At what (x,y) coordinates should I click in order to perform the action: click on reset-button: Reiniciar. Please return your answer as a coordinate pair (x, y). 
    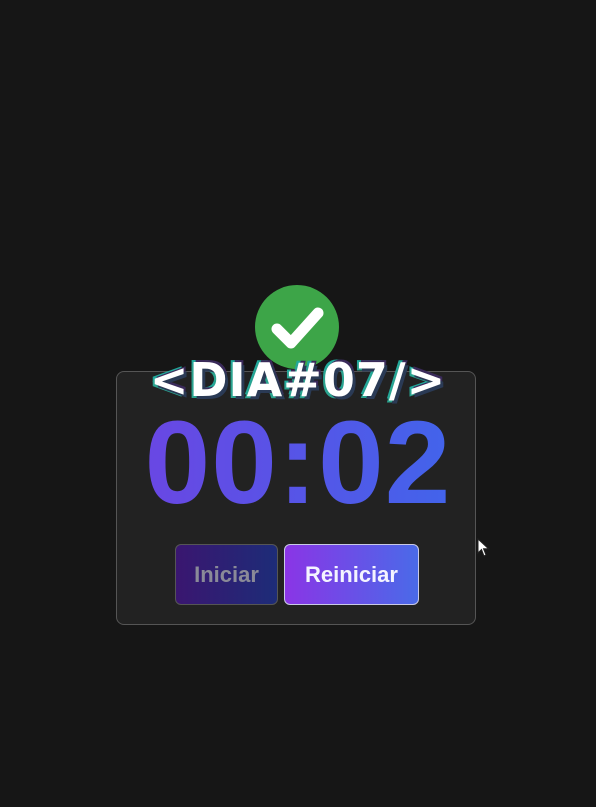
    Looking at the image, I should click on (351, 574).